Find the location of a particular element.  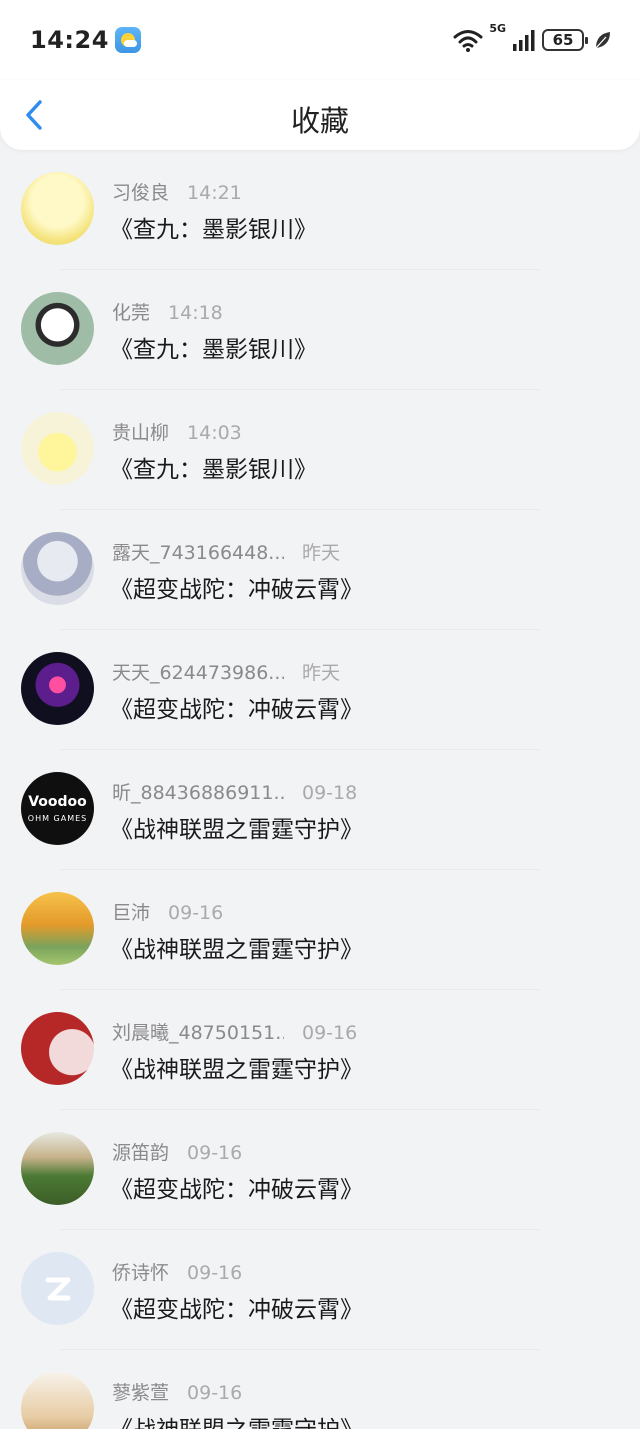

list-item: 露天_743166448... 昨天 《超变战陀：冲破云霄》 is located at coordinates (320, 570).